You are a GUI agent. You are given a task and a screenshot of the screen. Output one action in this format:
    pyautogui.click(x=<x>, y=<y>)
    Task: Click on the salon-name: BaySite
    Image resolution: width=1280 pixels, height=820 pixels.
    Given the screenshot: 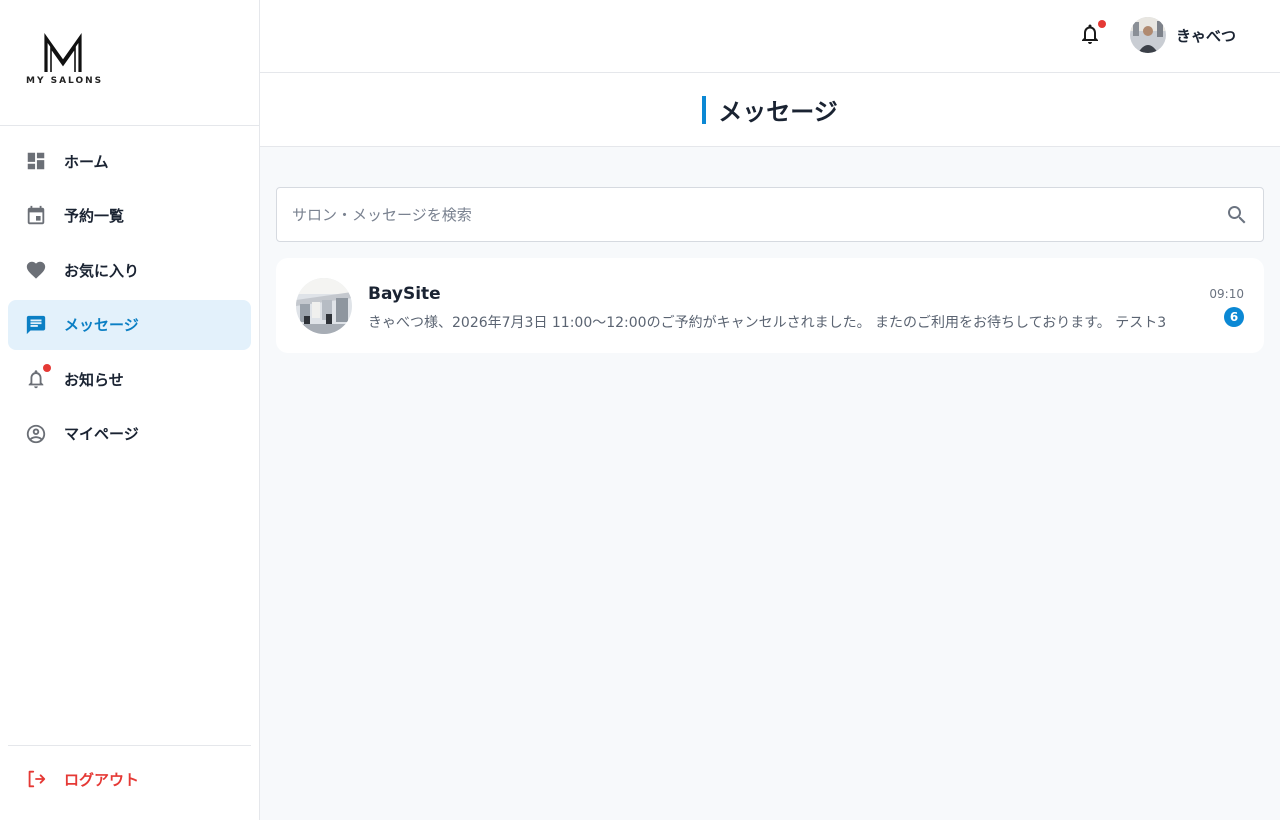 What is the action you would take?
    pyautogui.click(x=404, y=294)
    